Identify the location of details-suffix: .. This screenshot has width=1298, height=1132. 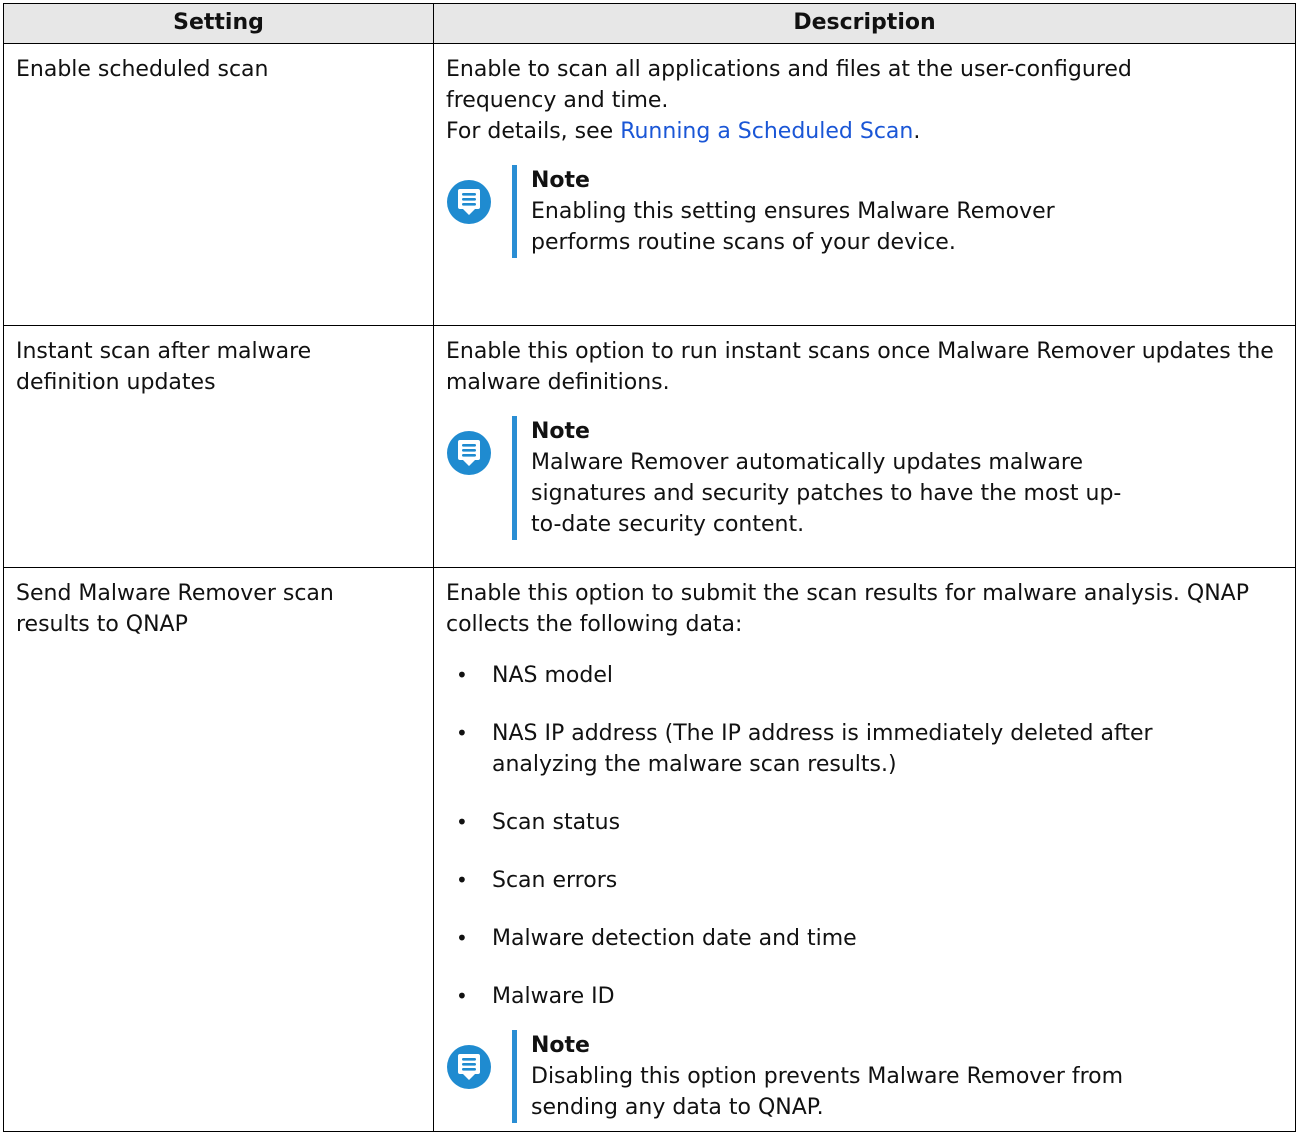
(917, 131).